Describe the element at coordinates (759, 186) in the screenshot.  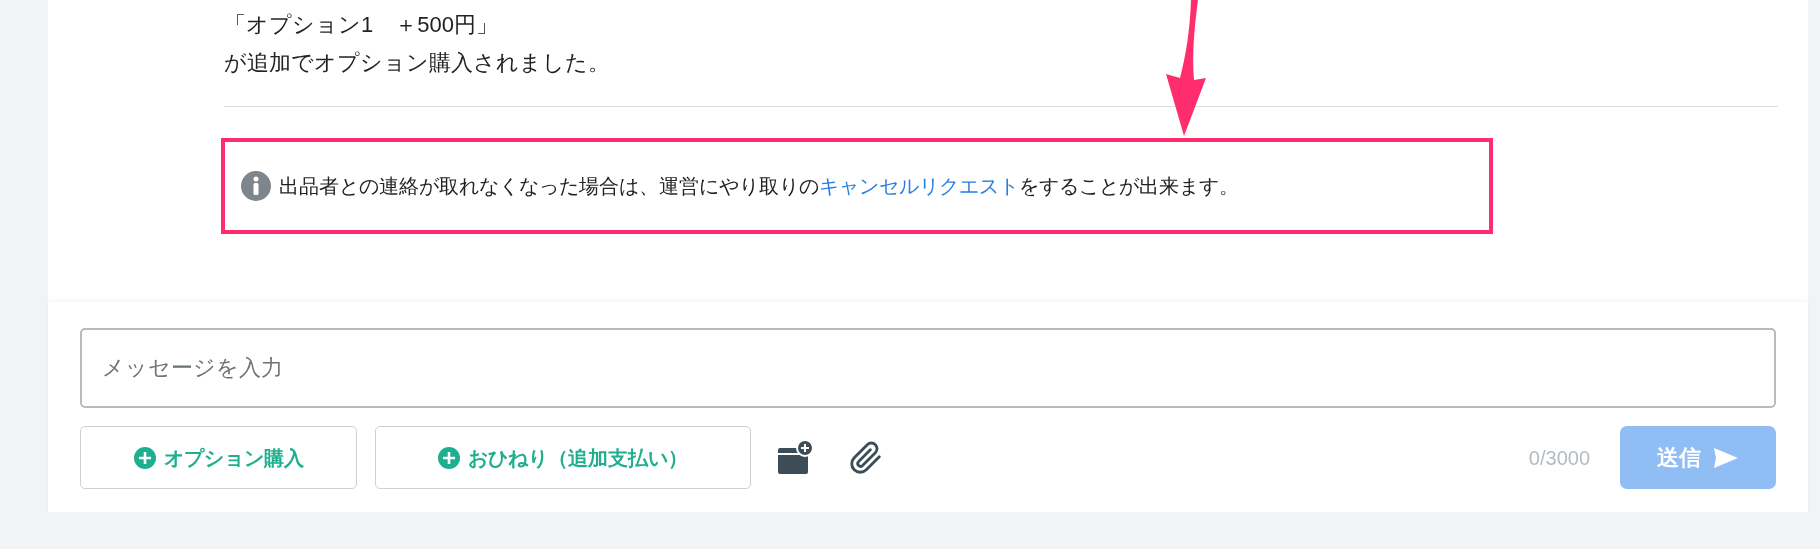
I see `notice-text: 出品者との連絡が取れなくなった場合は、運営にやり取りのキャンセルリクエスト をすることが出来ます。` at that location.